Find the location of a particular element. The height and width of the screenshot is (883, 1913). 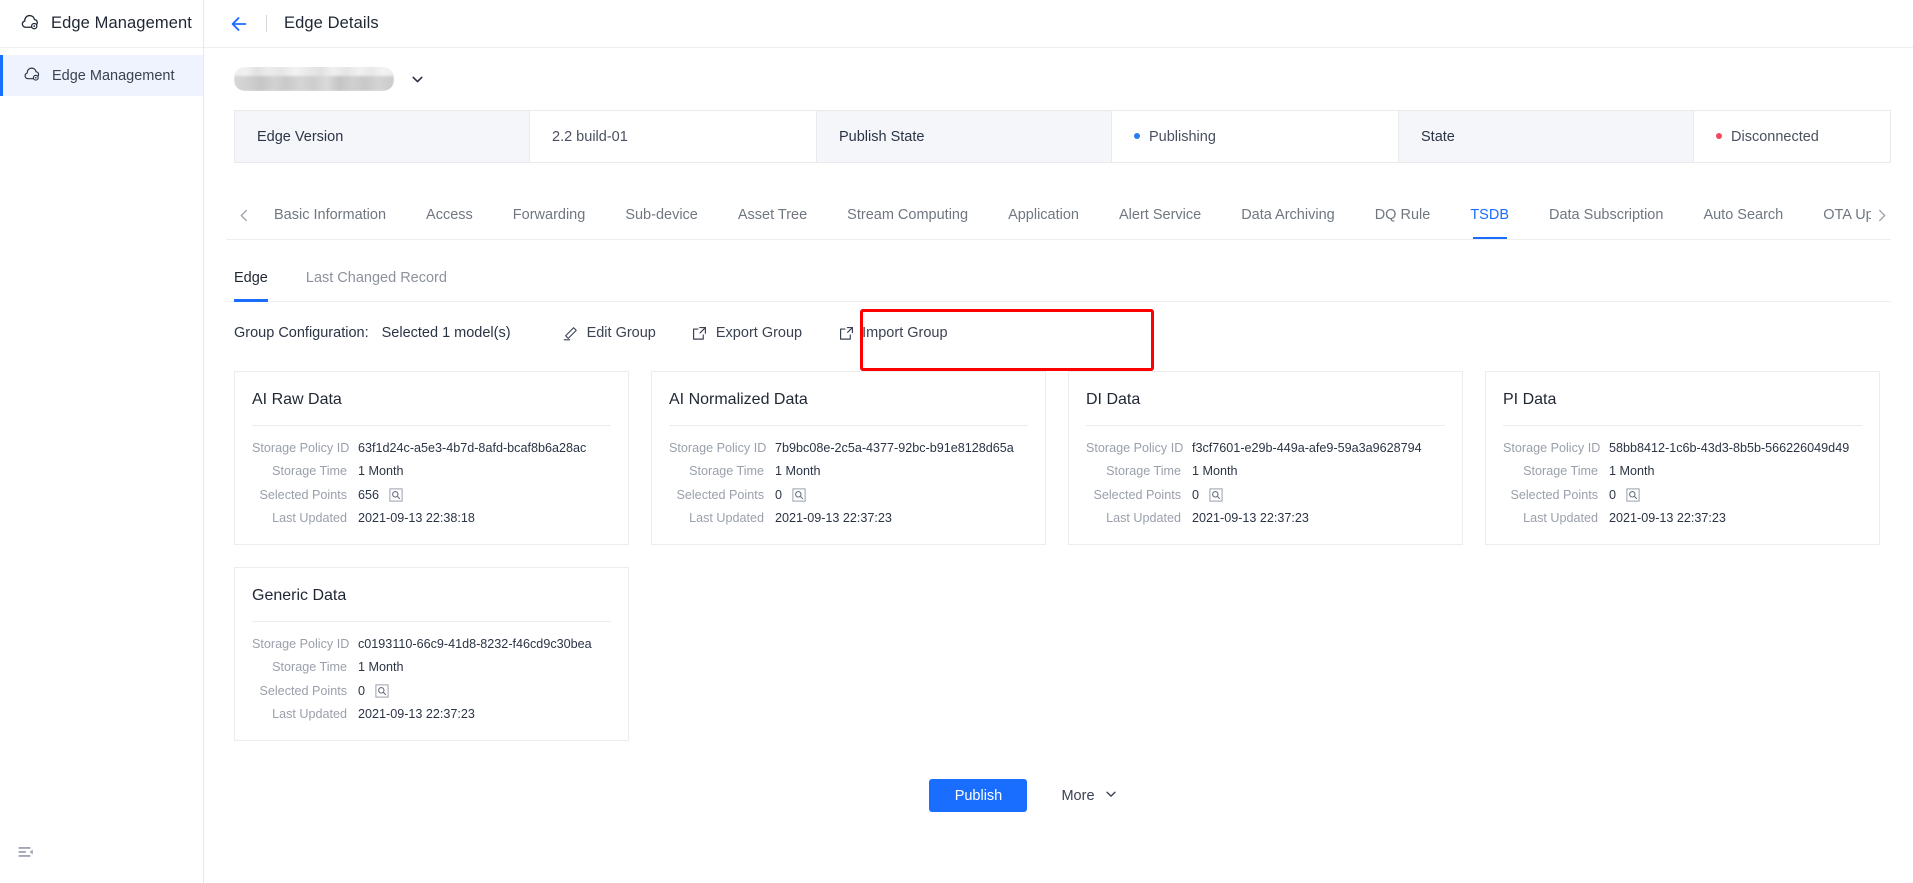

chevron-right-icon is located at coordinates (1881, 215).